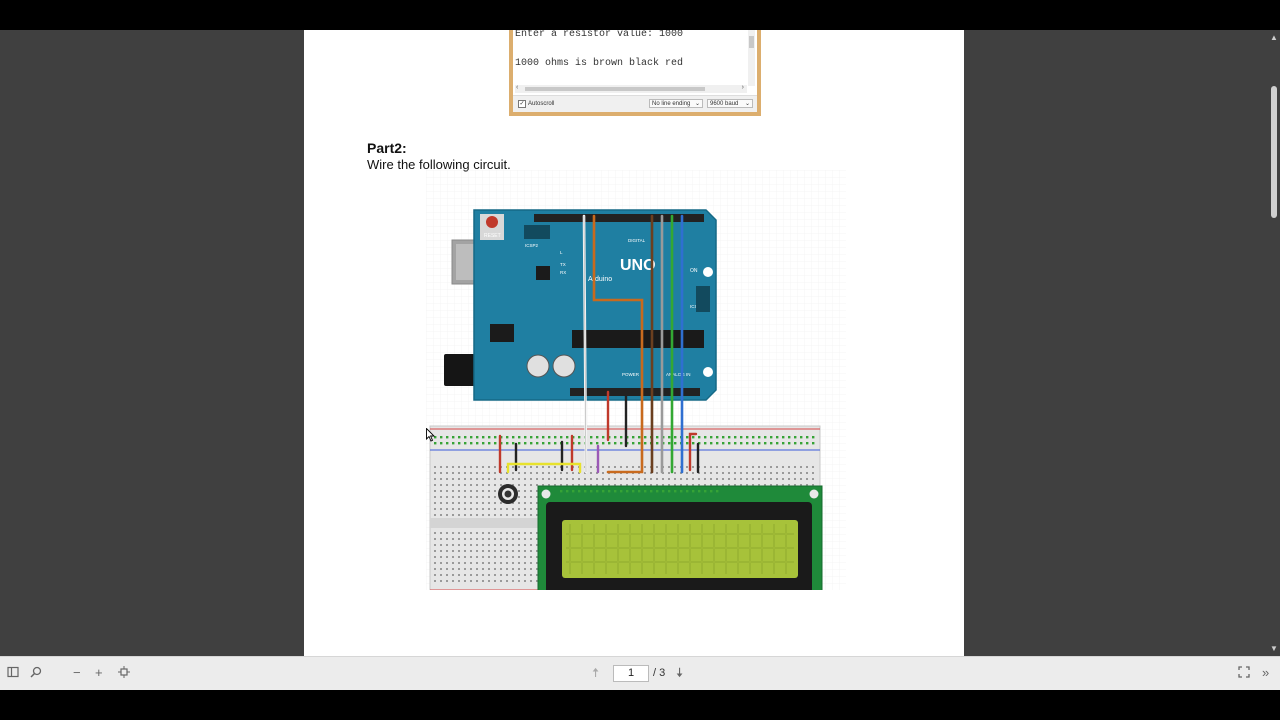  I want to click on serial-line-2: 1000 ohms is brown black red, so click(599, 63).